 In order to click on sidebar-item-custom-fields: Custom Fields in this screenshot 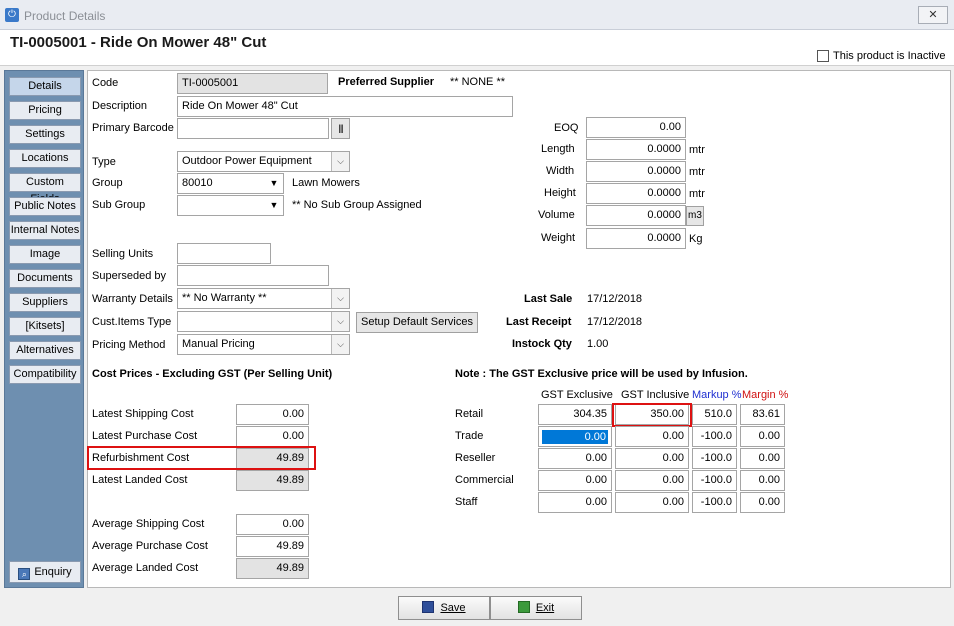, I will do `click(45, 189)`.